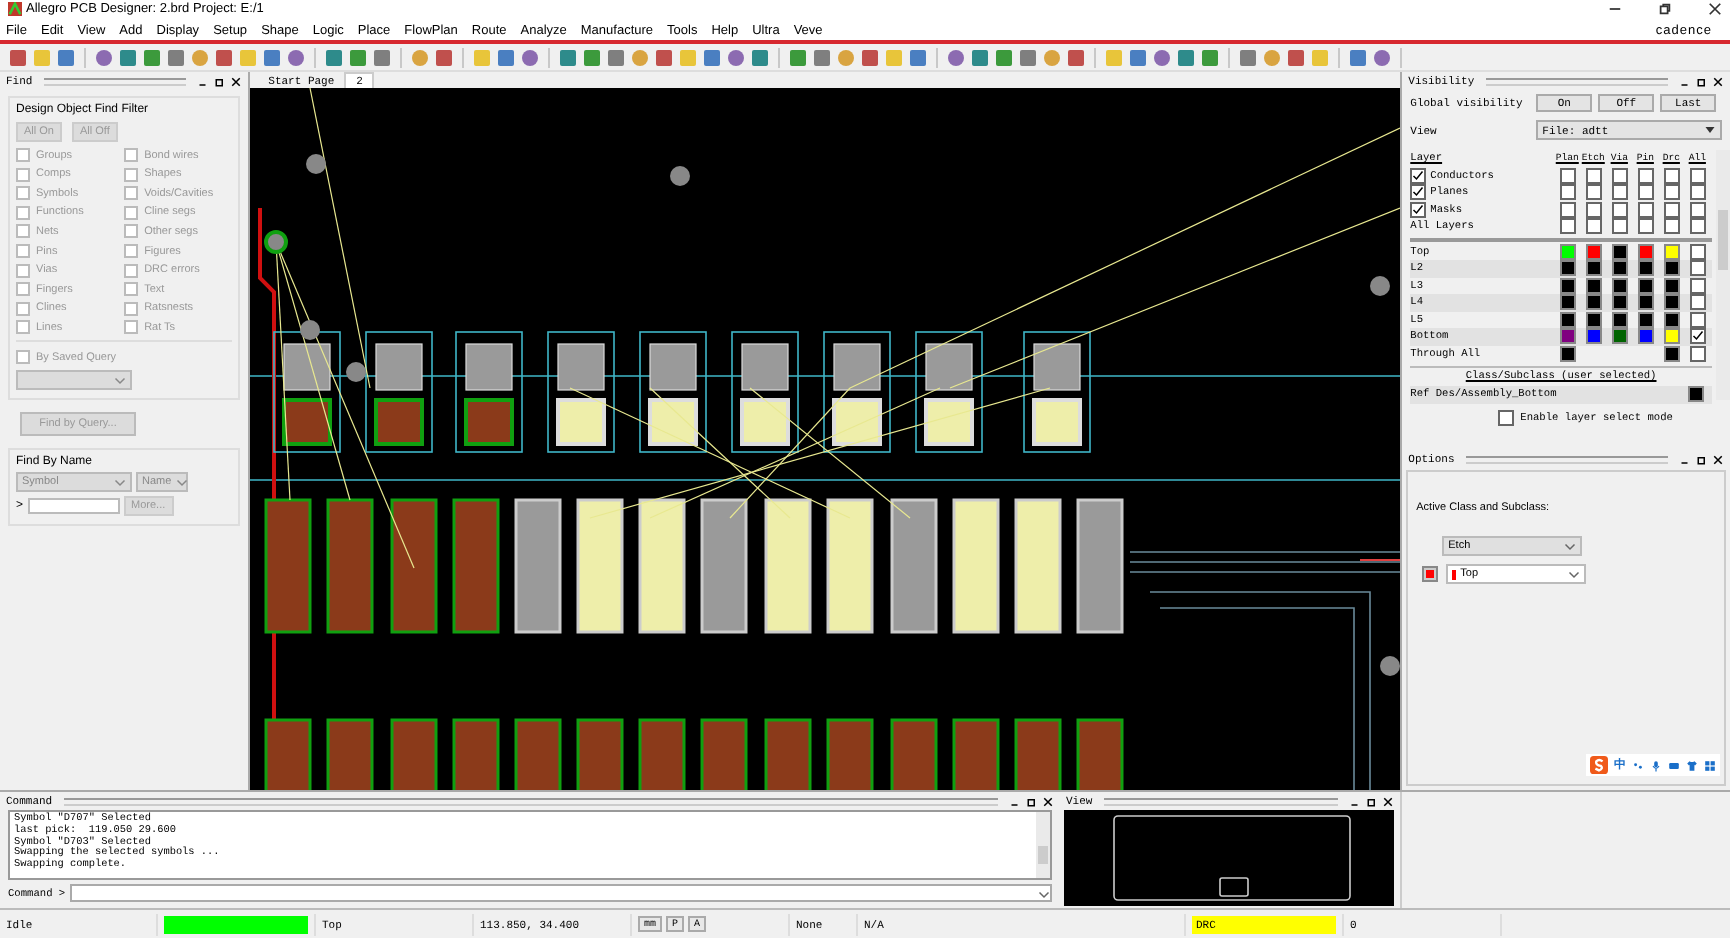 The image size is (1730, 938). What do you see at coordinates (1656, 765) in the screenshot?
I see `microphone-icon` at bounding box center [1656, 765].